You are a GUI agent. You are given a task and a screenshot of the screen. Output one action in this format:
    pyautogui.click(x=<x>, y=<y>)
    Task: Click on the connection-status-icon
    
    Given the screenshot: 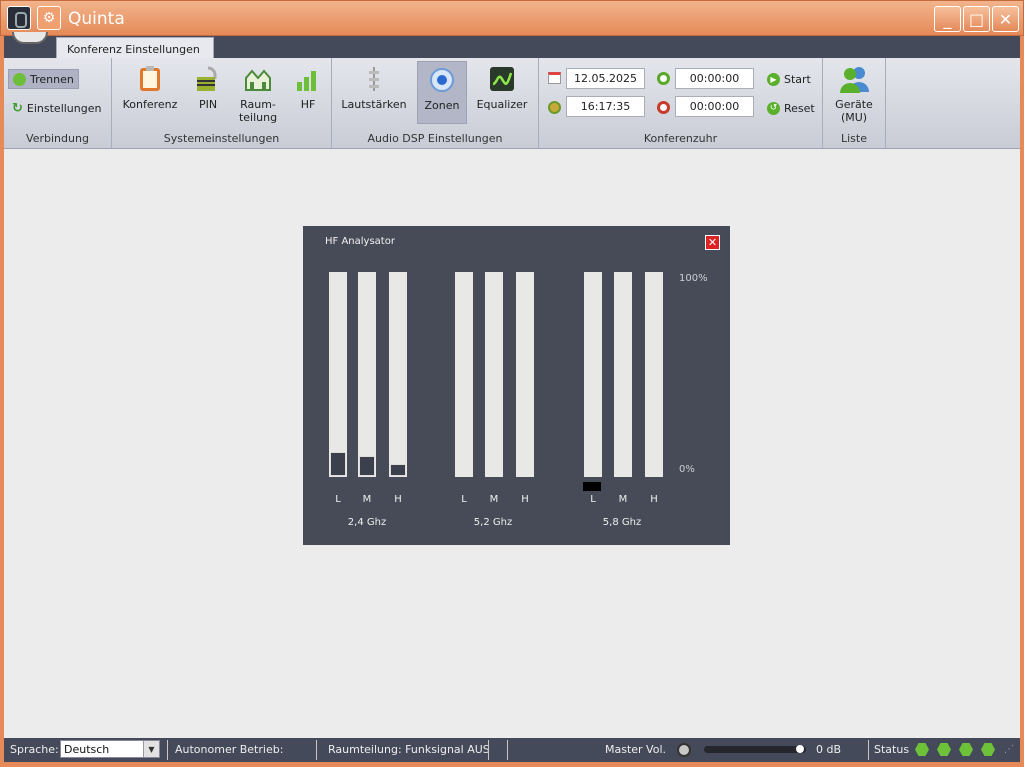 What is the action you would take?
    pyautogui.click(x=19, y=79)
    